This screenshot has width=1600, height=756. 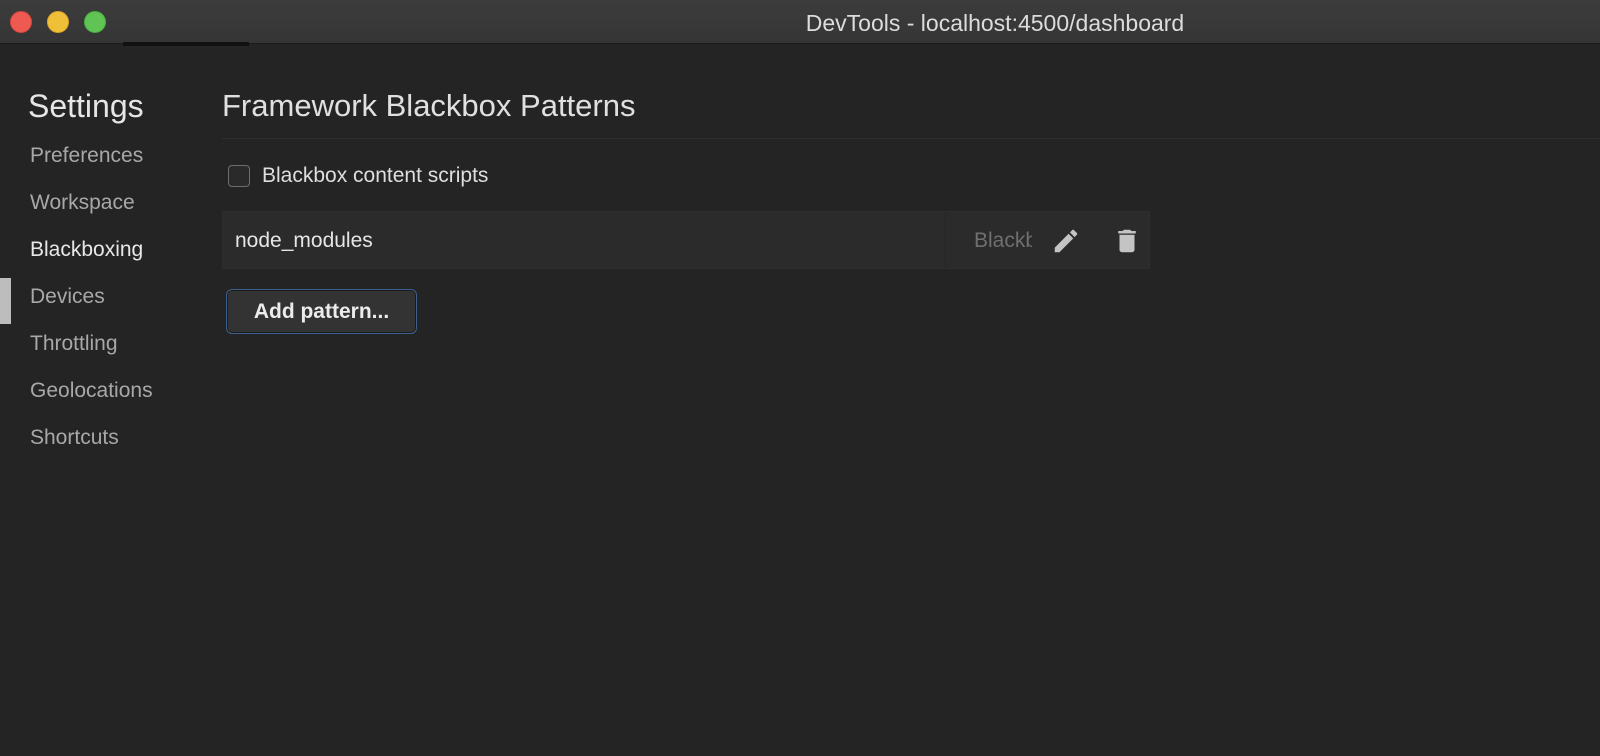 I want to click on title-divider, so click(x=911, y=138).